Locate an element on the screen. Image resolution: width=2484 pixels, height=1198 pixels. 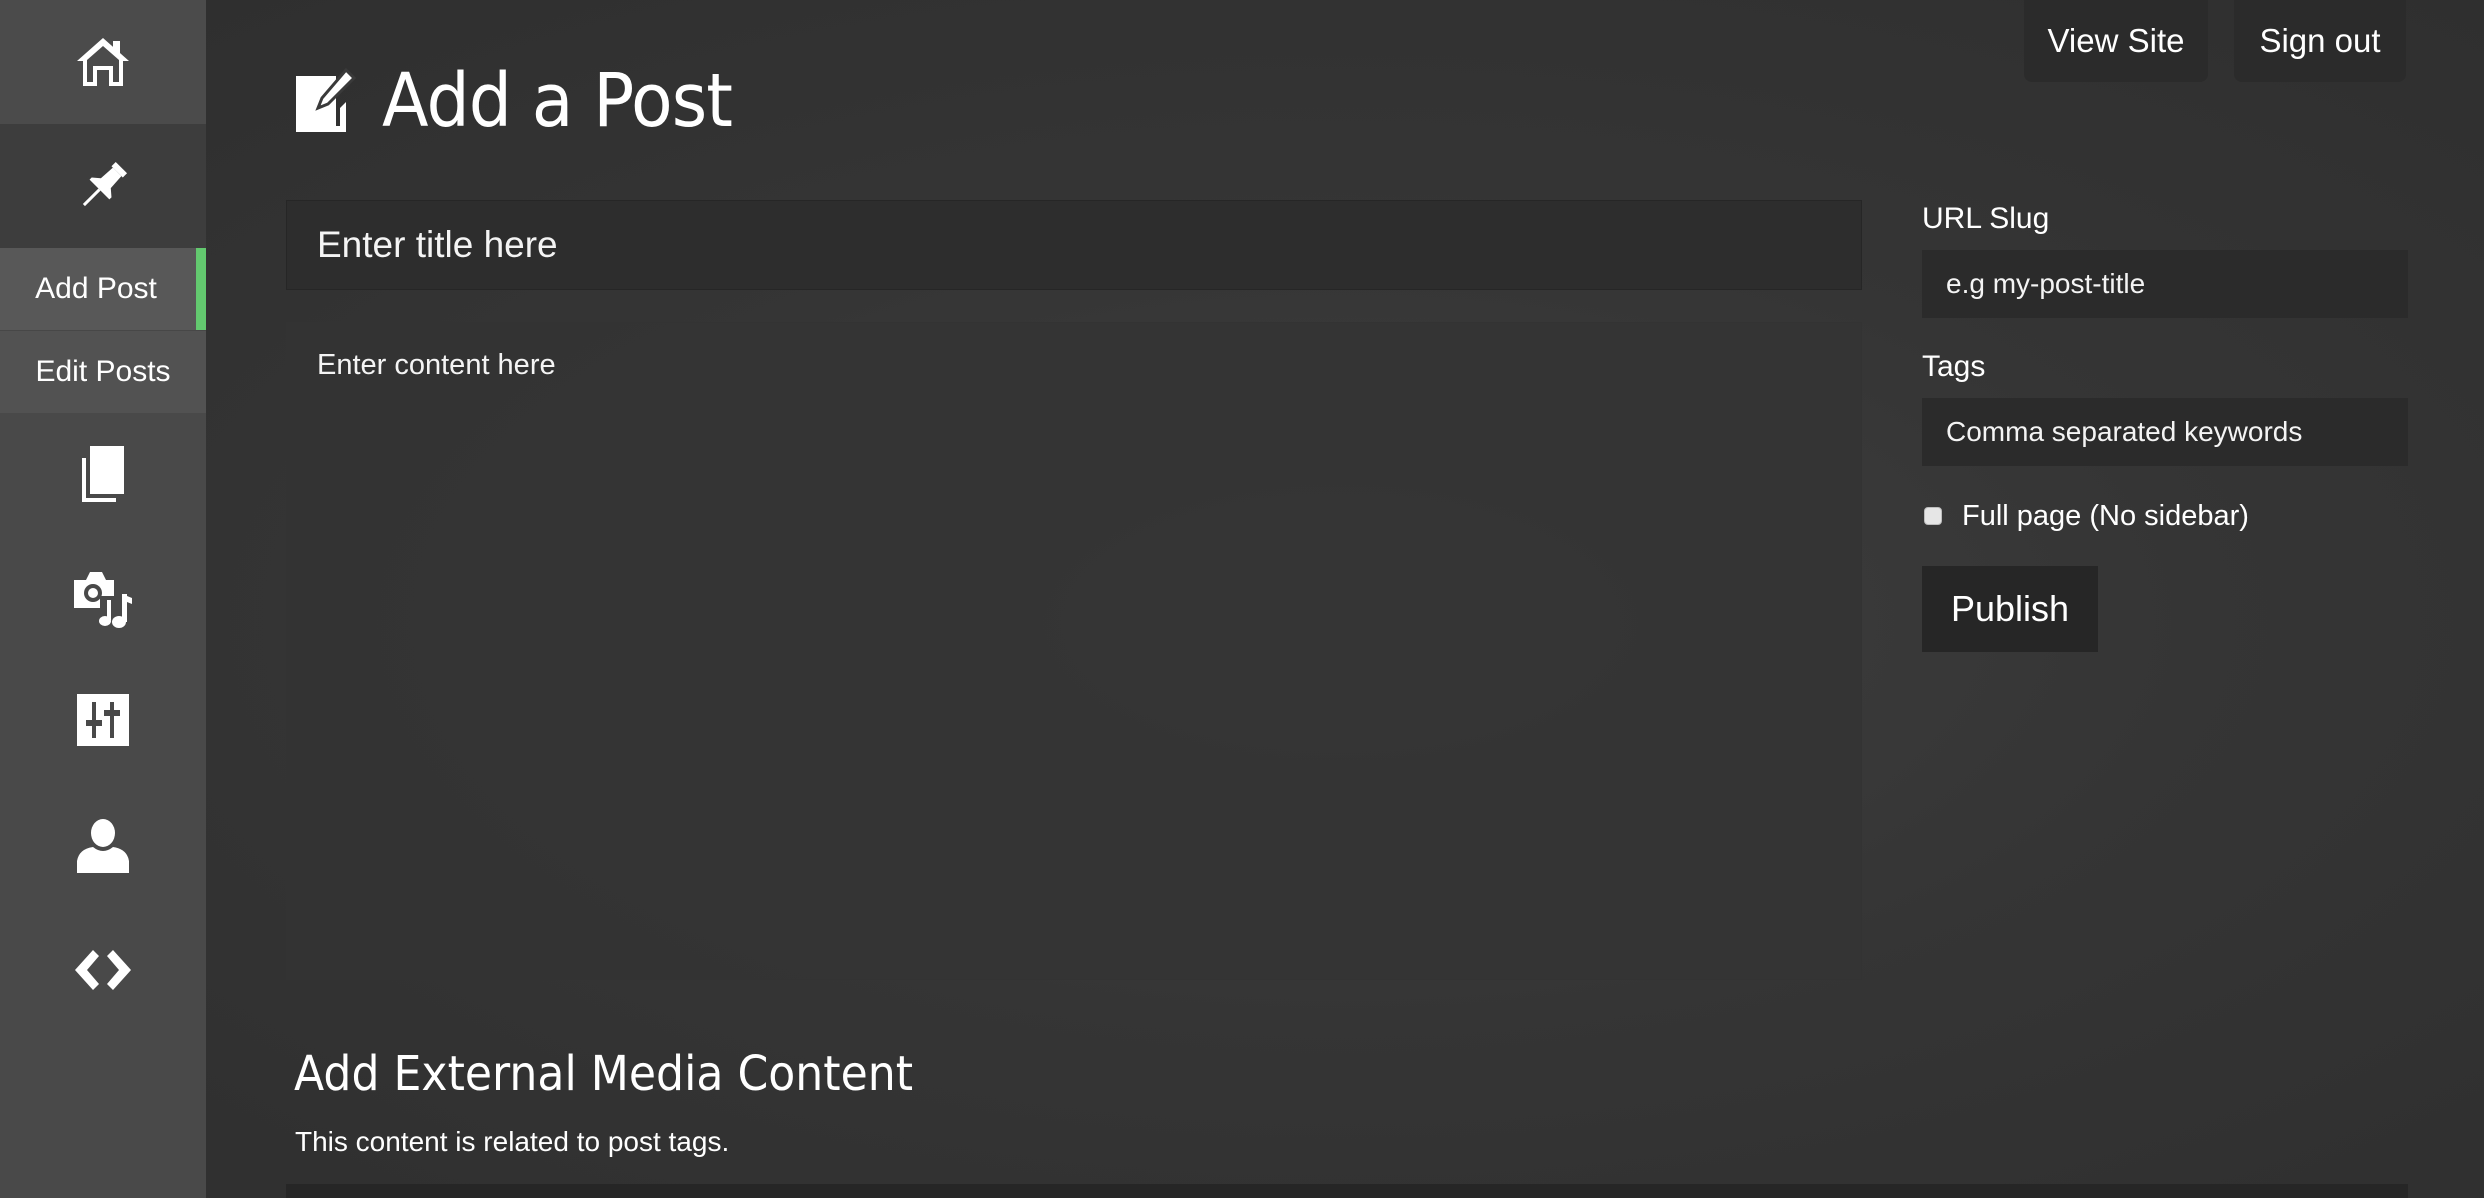
code-icon is located at coordinates (103, 970).